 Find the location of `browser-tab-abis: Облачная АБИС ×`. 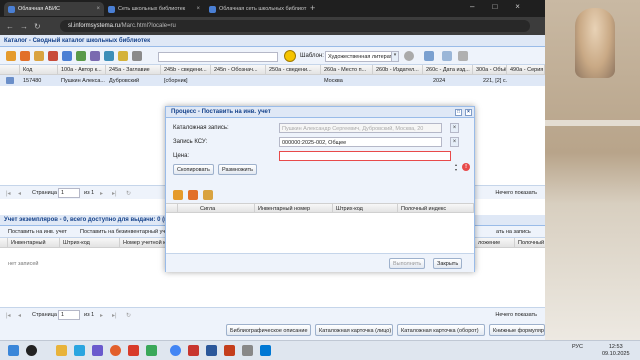

browser-tab-abis: Облачная АБИС × is located at coordinates (54, 9).